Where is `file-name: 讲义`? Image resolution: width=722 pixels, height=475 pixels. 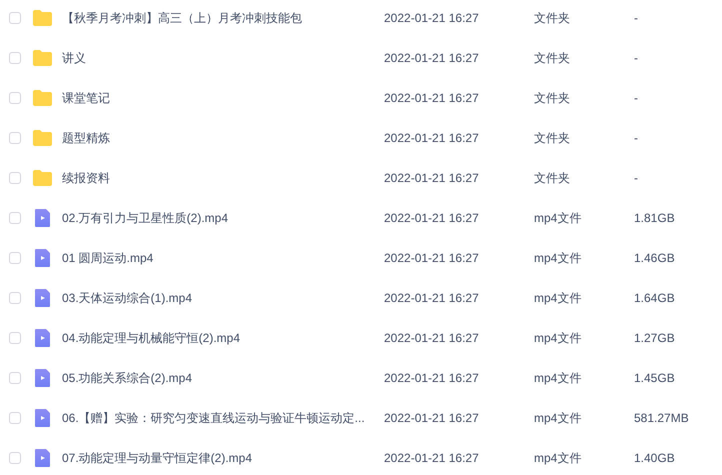
file-name: 讲义 is located at coordinates (223, 58).